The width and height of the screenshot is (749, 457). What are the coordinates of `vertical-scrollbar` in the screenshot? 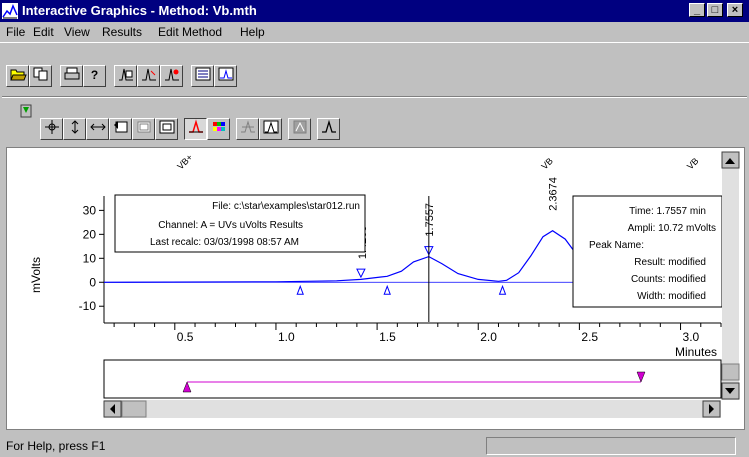 It's located at (730, 276).